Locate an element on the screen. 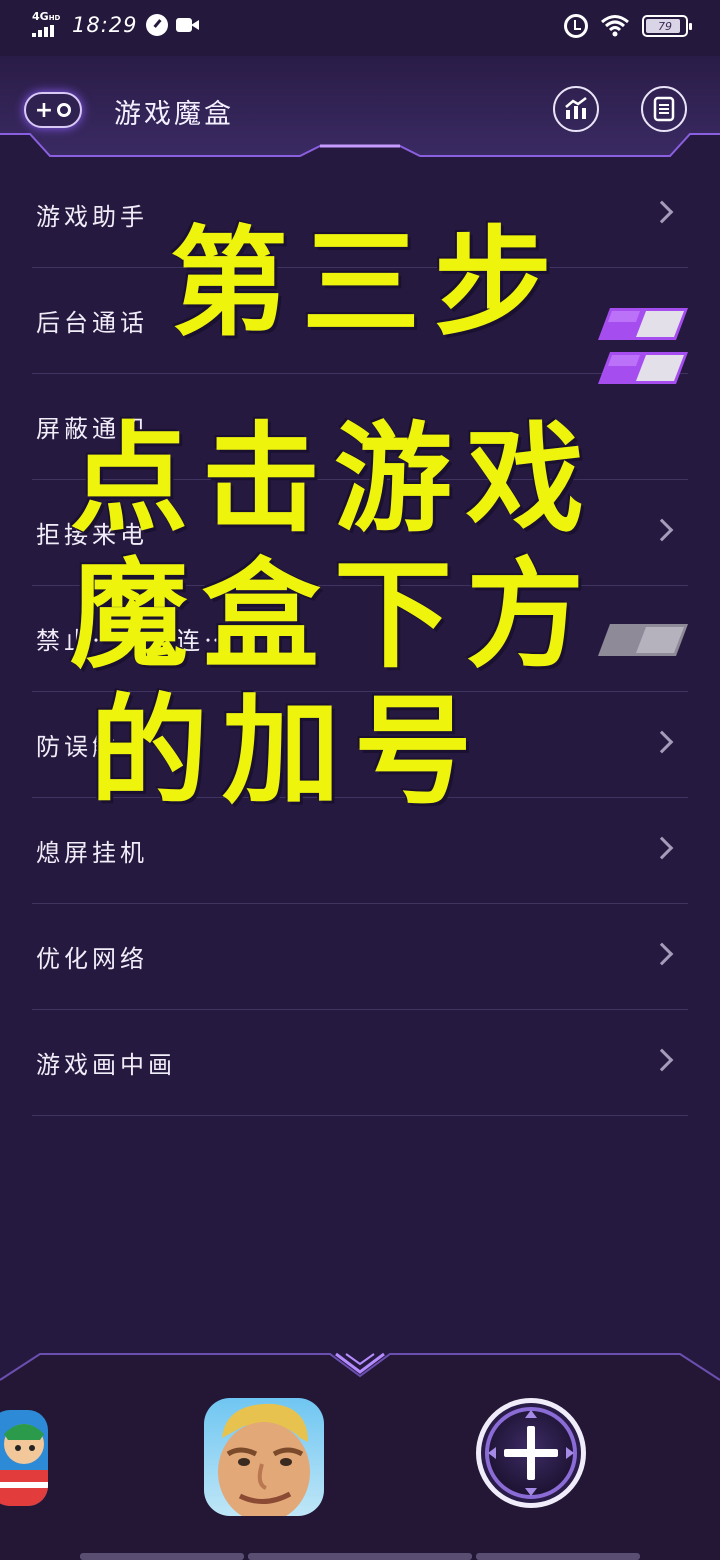  menu-item-label: 熄屏挂机 is located at coordinates (92, 853).